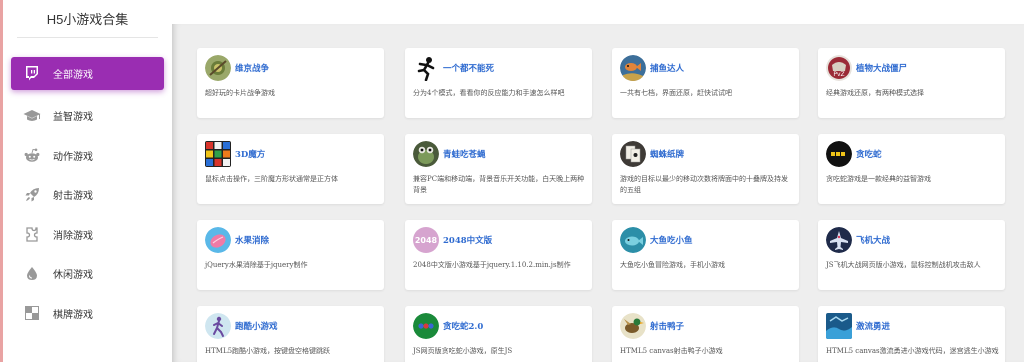  I want to click on game-card-plane-war: 飞机大战 JS飞机大战网页版小游戏，鼠标控制战机攻击敌人, so click(911, 255).